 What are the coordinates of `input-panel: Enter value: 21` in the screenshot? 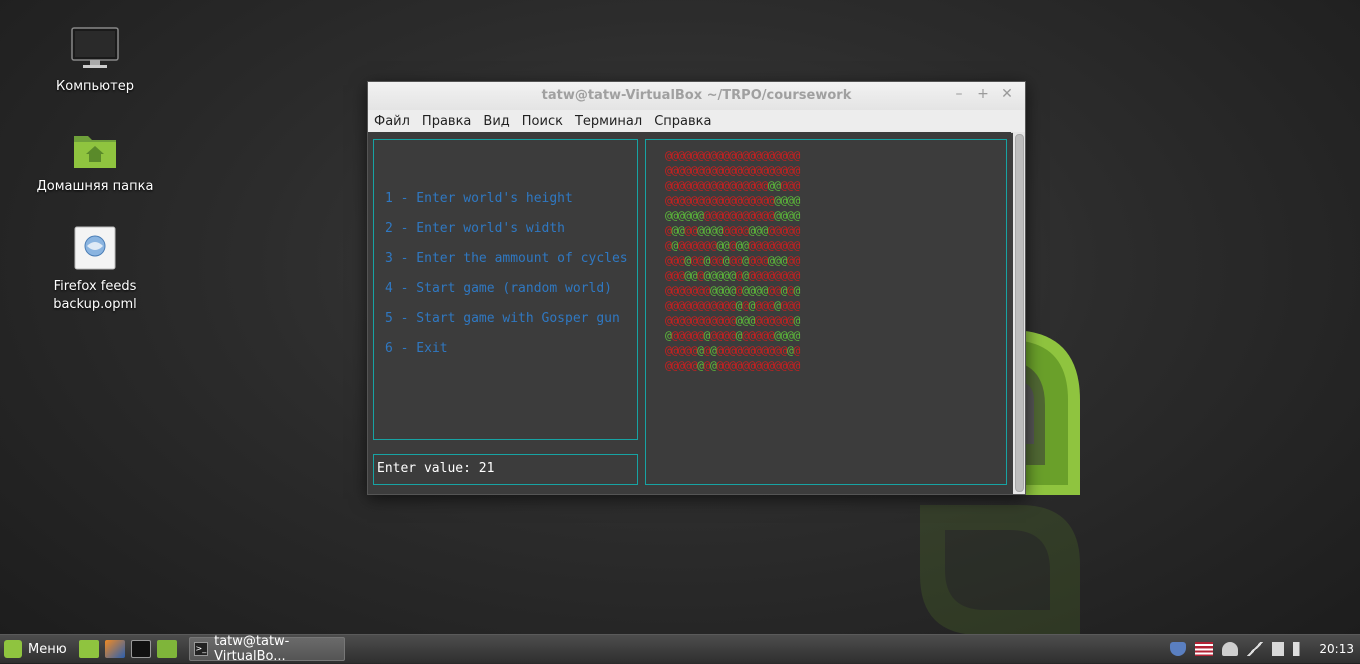 It's located at (505, 469).